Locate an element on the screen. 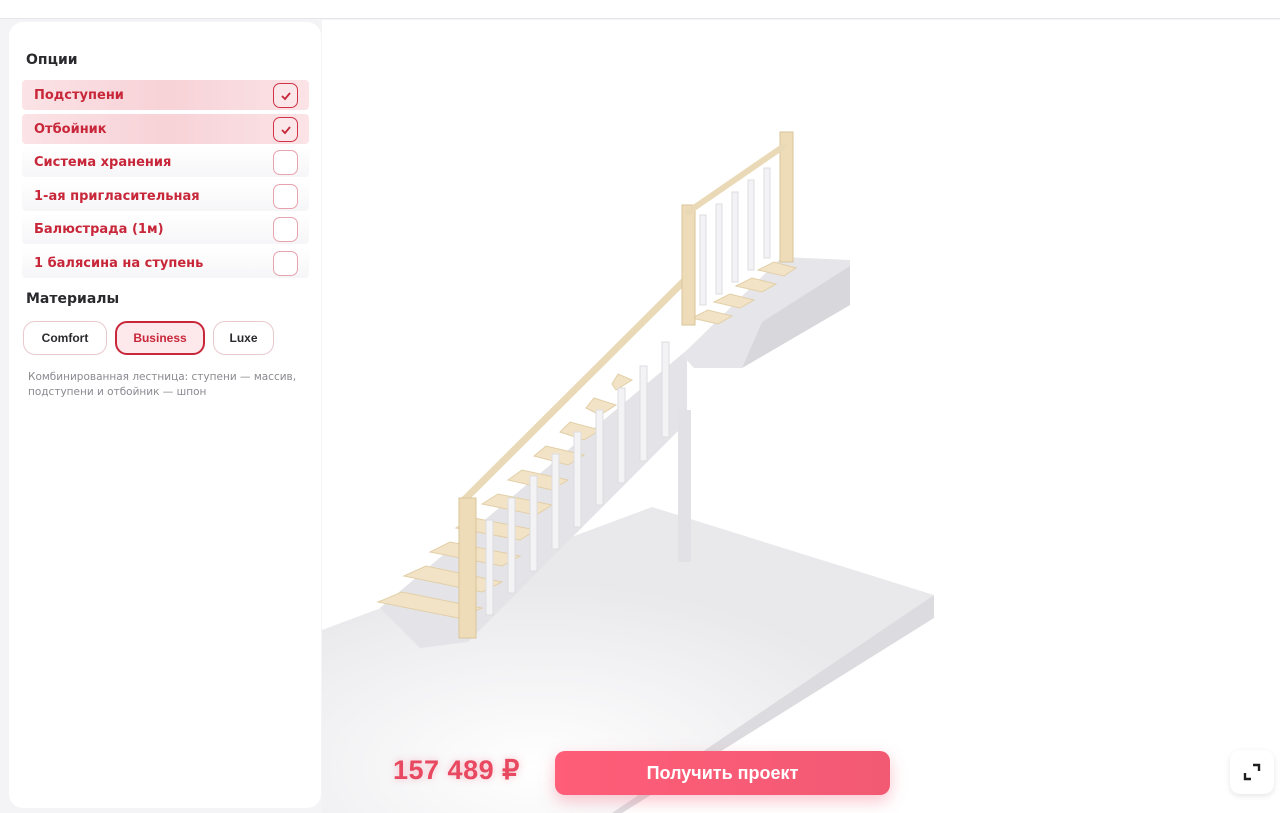 The width and height of the screenshot is (1280, 813). option-label: 1-ая пригласительная is located at coordinates (117, 196).